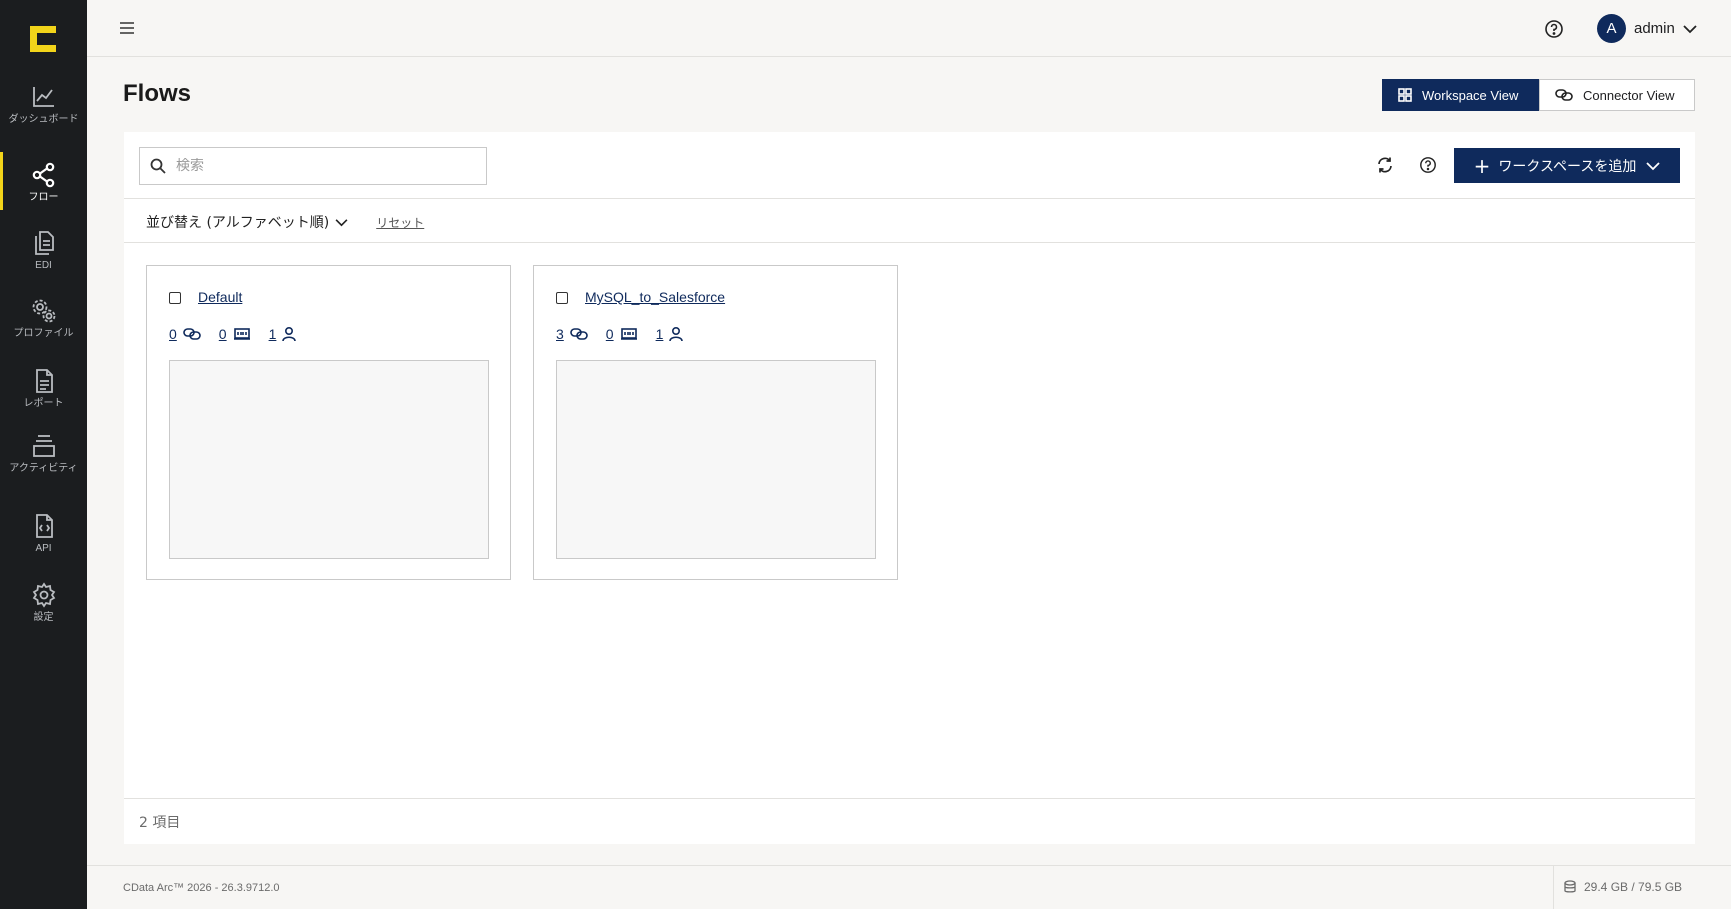  What do you see at coordinates (44, 526) in the screenshot?
I see `api-file-icon` at bounding box center [44, 526].